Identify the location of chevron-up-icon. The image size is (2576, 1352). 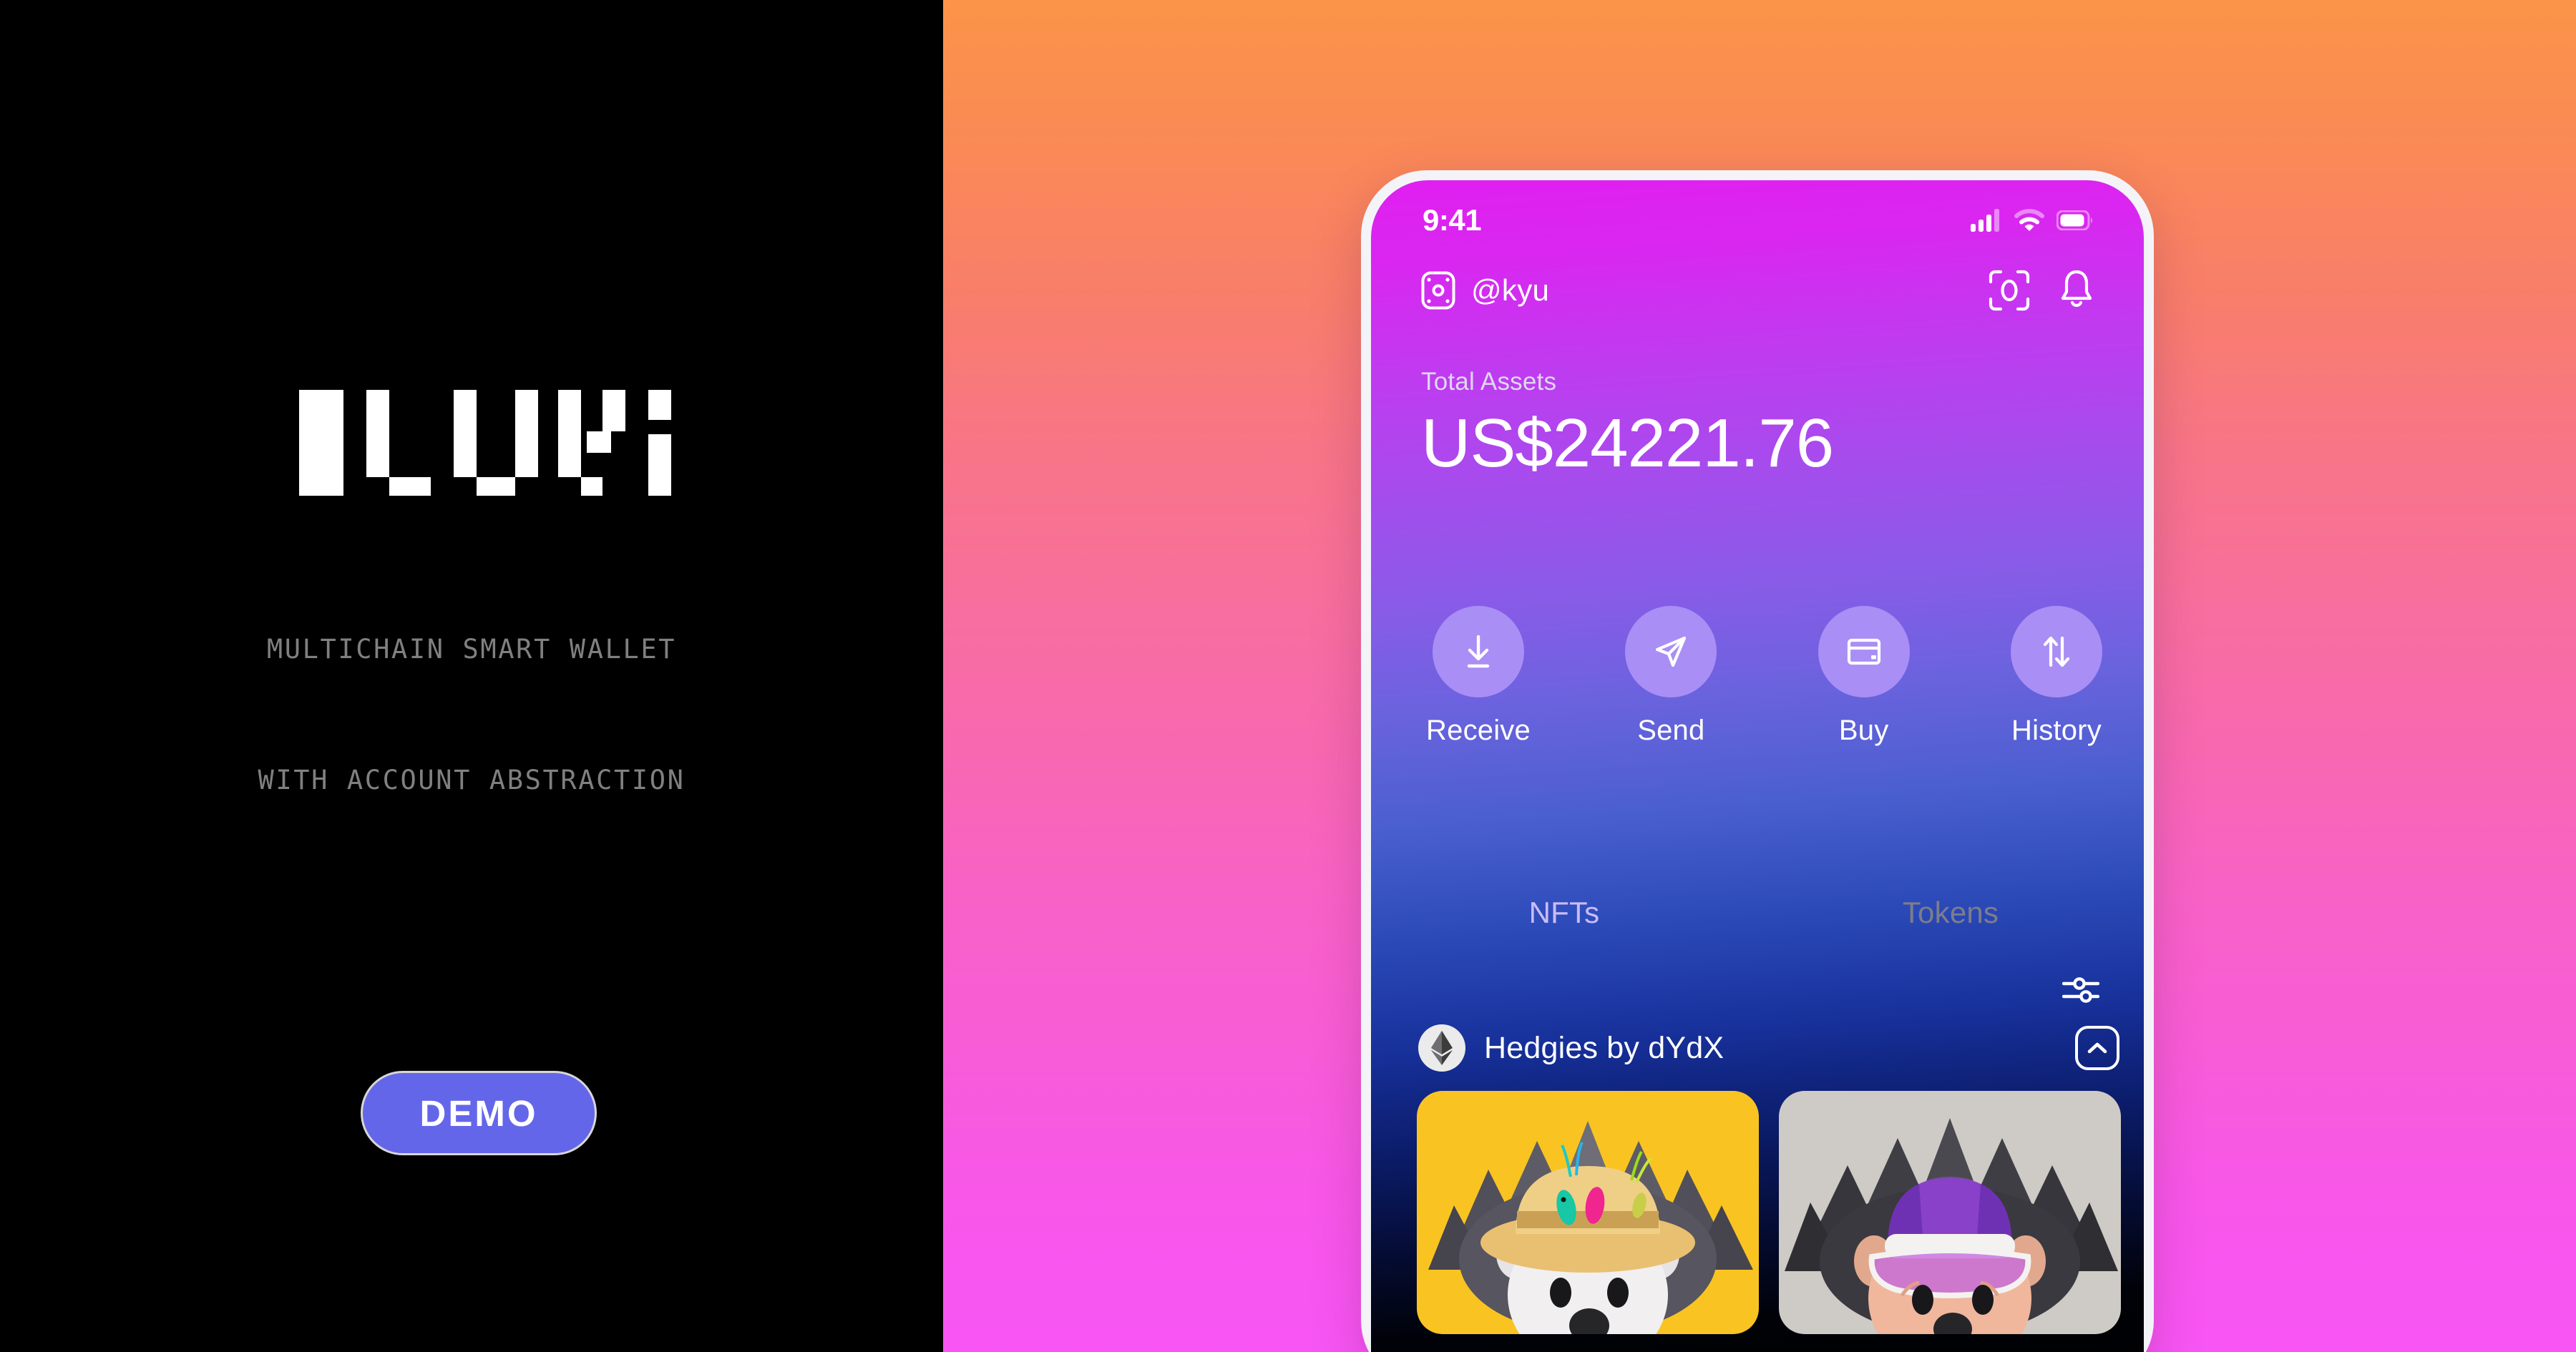
(2097, 1048).